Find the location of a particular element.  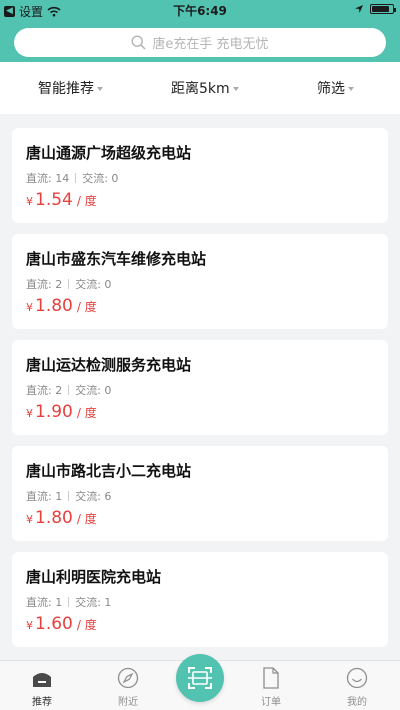

station-price: ¥ 1.60 / 度 is located at coordinates (61, 624).